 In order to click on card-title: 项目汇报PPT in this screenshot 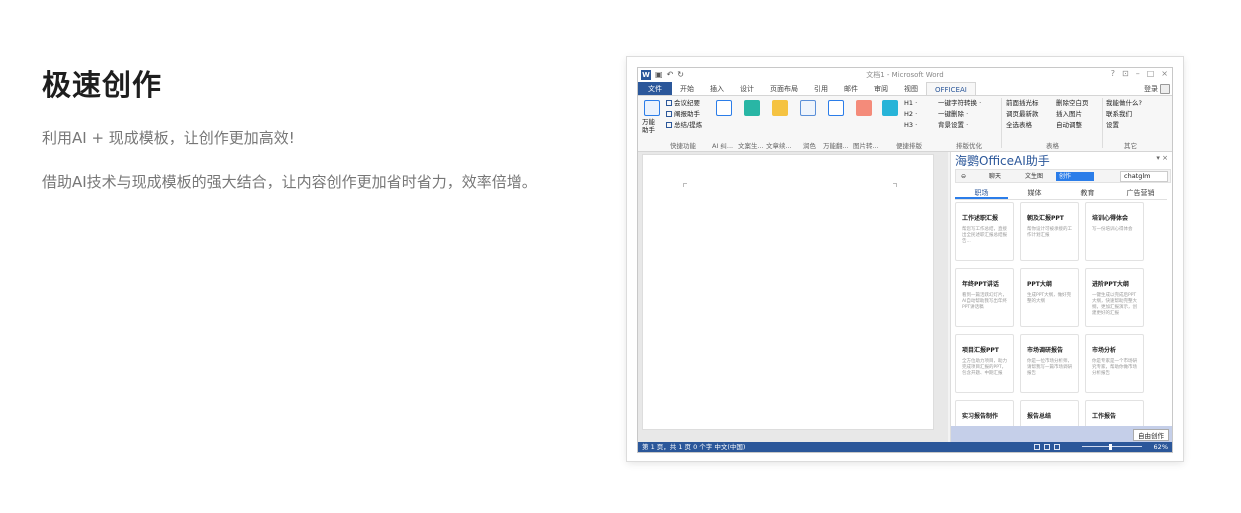, I will do `click(980, 350)`.